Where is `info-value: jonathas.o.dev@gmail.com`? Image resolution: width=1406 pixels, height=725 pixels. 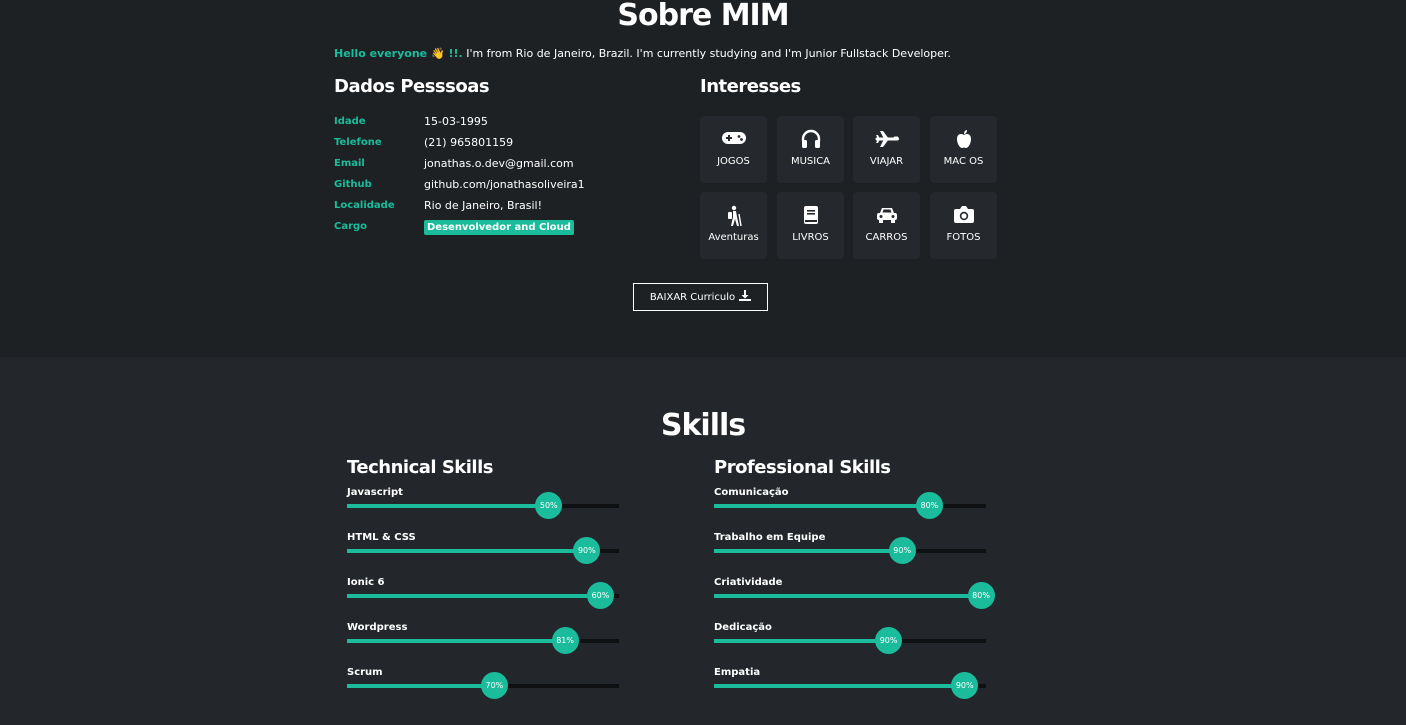 info-value: jonathas.o.dev@gmail.com is located at coordinates (499, 163).